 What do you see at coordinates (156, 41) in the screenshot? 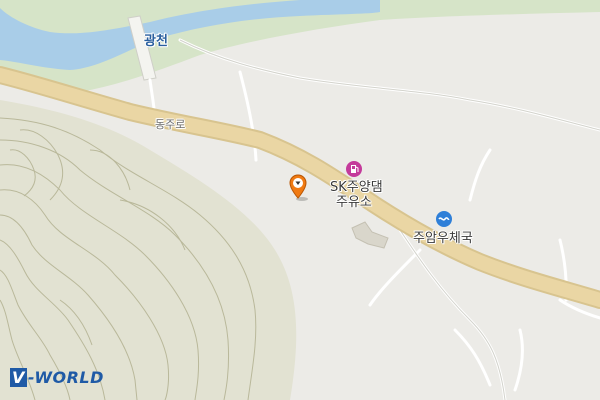
I see `river-label: 광천` at bounding box center [156, 41].